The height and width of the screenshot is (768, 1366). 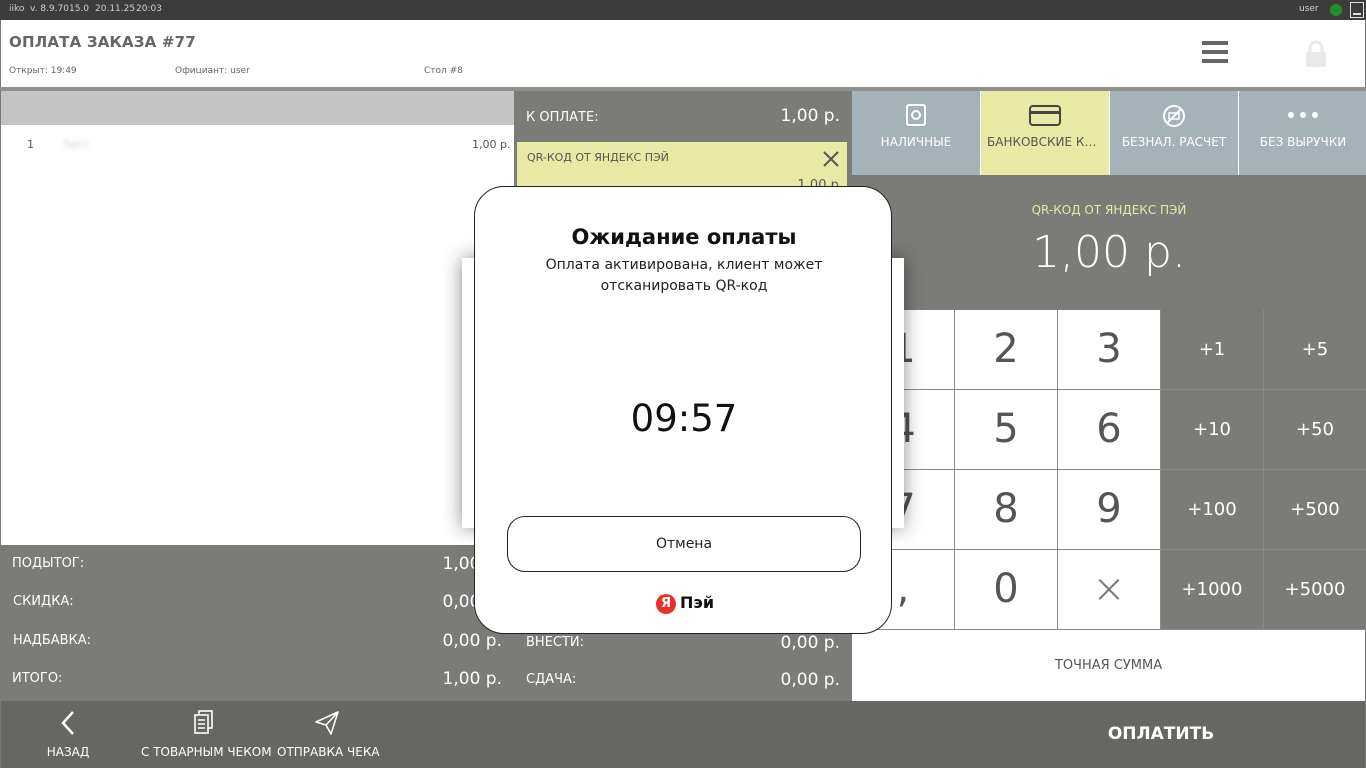 I want to click on remove-payment-icon, so click(x=831, y=159).